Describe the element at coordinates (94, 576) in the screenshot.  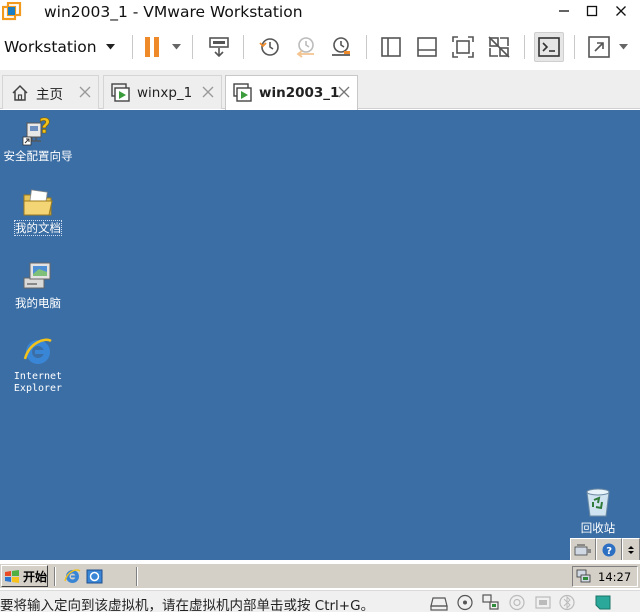
I see `show-desktop-icon` at that location.